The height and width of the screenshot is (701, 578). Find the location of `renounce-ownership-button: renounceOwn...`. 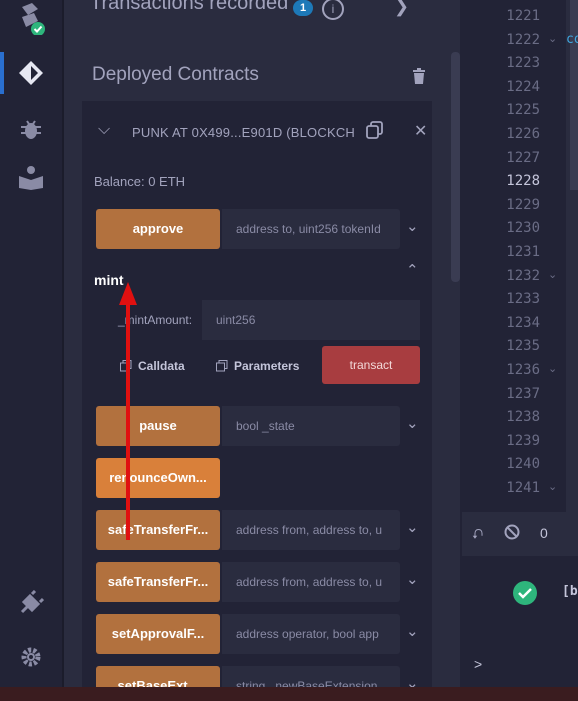

renounce-ownership-button: renounceOwn... is located at coordinates (158, 478).